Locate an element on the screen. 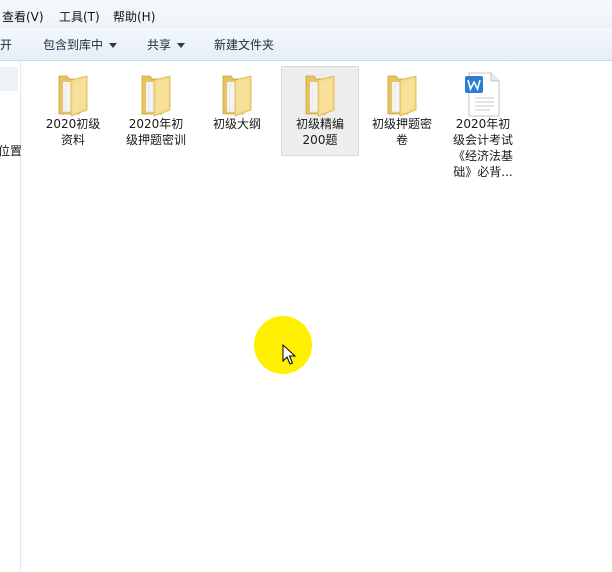 Image resolution: width=612 pixels, height=572 pixels. menu-view: 查看(V) is located at coordinates (23, 16).